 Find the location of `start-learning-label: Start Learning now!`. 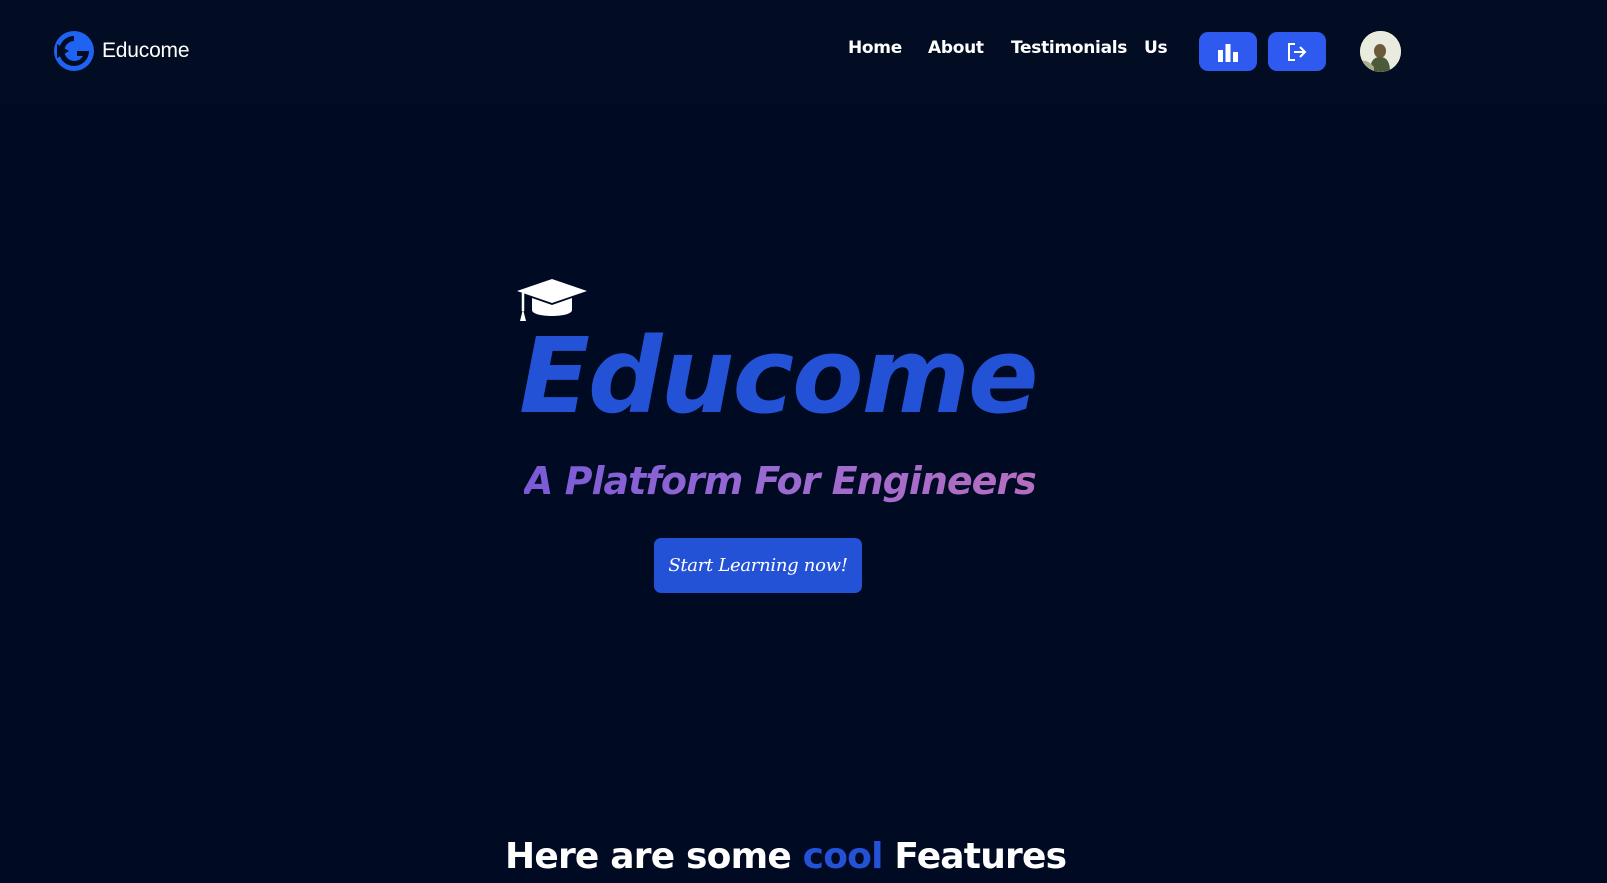

start-learning-label: Start Learning now! is located at coordinates (758, 565).